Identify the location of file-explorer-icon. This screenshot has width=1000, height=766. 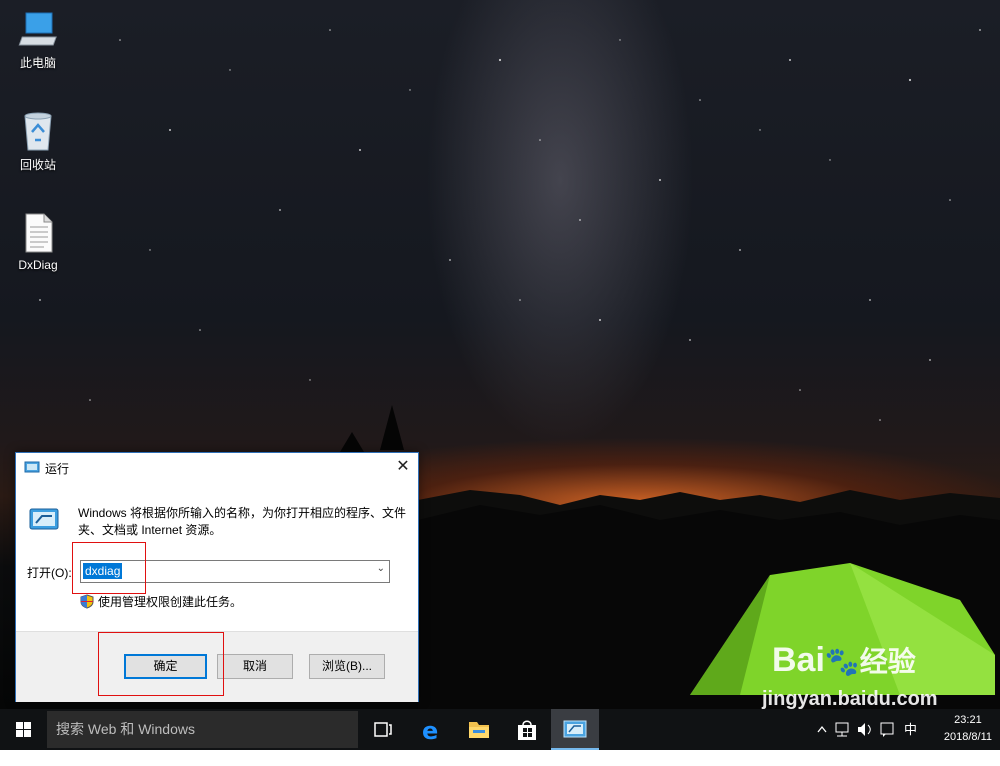
(479, 730).